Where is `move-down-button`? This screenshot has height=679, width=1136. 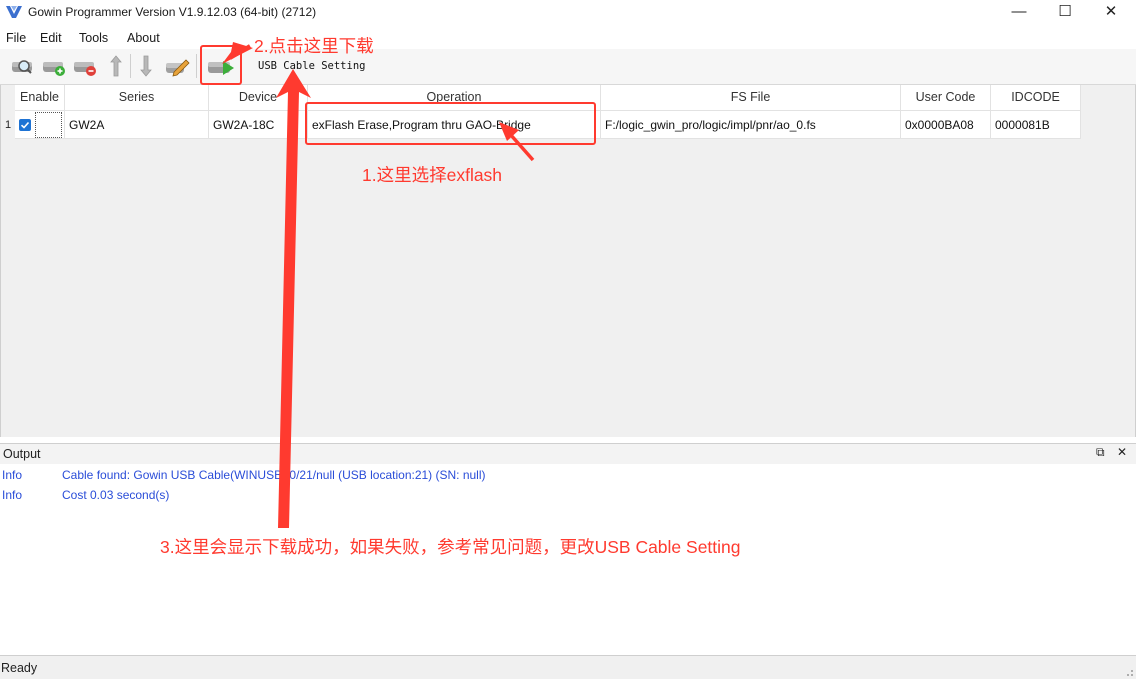
move-down-button is located at coordinates (146, 66).